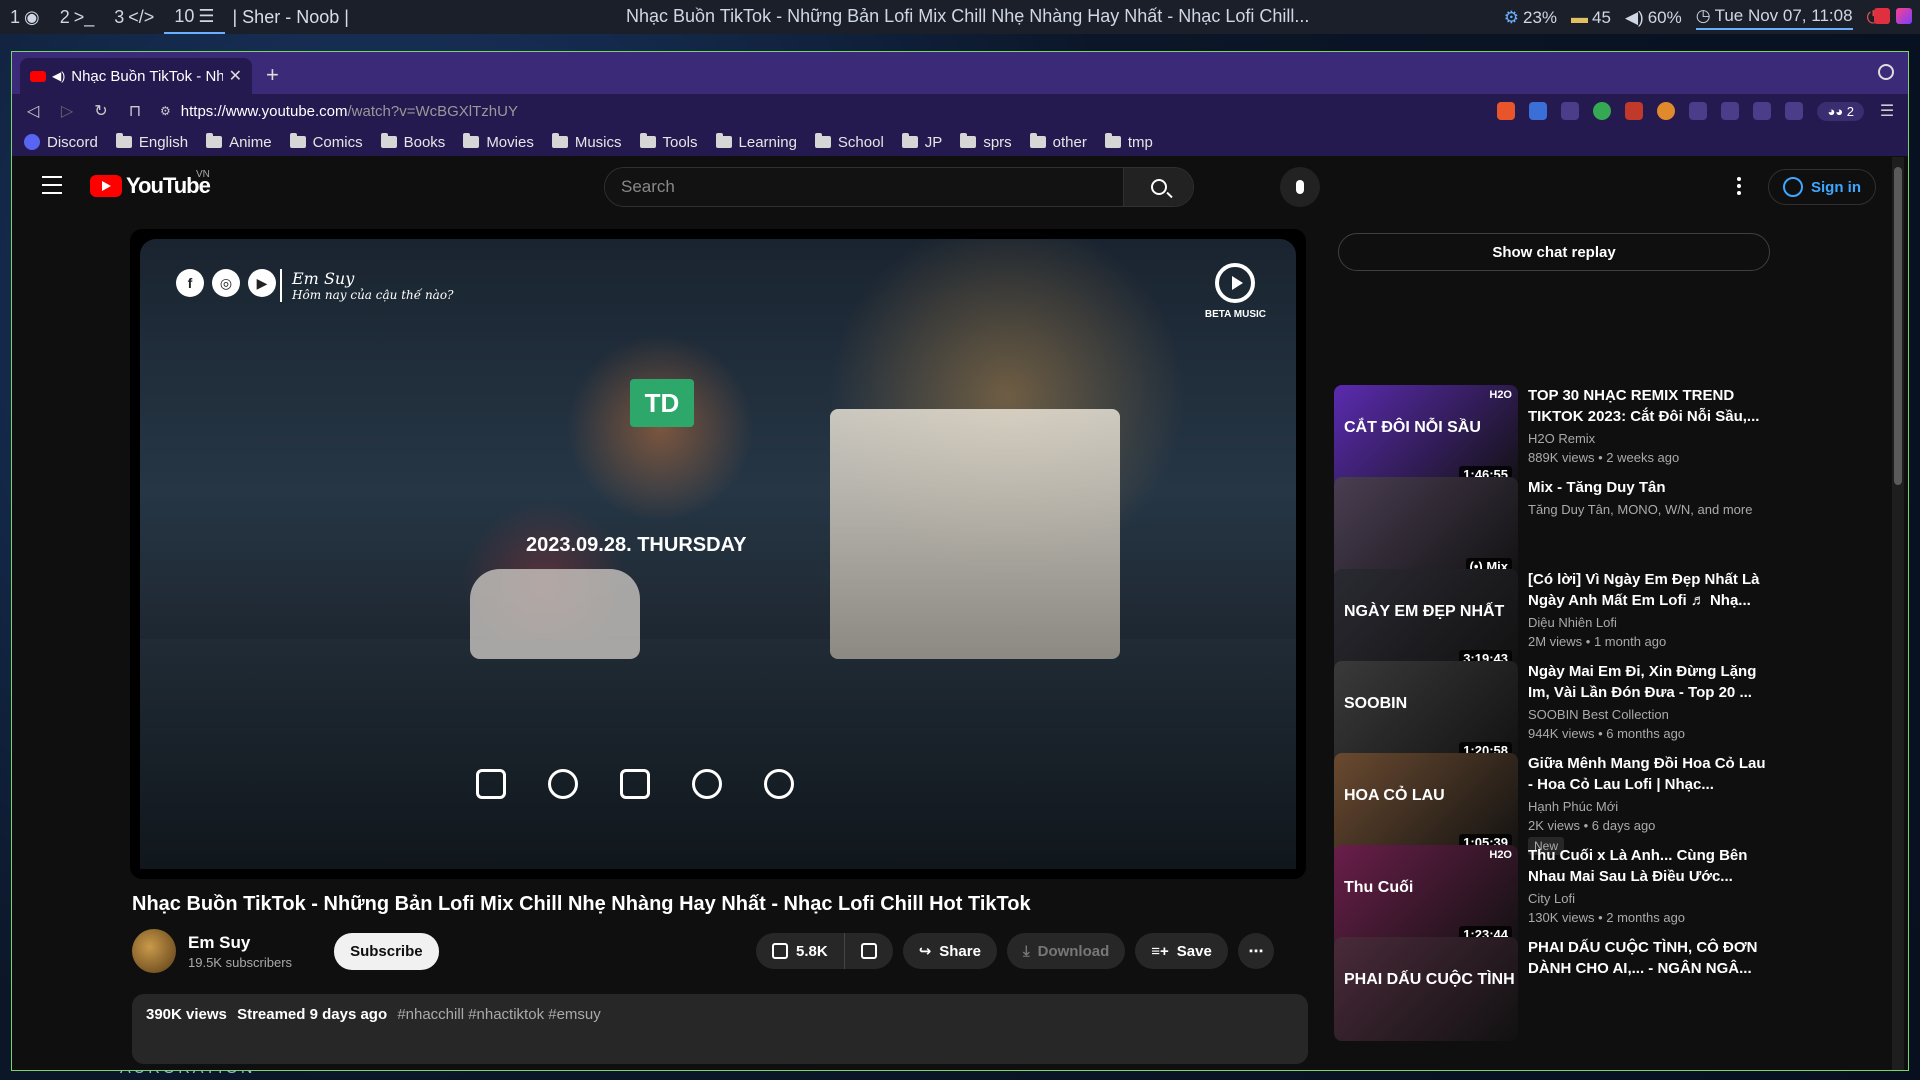 The height and width of the screenshot is (1080, 1920). I want to click on video-thumbnail: HOA CỎ LAU 1:05:39, so click(1426, 805).